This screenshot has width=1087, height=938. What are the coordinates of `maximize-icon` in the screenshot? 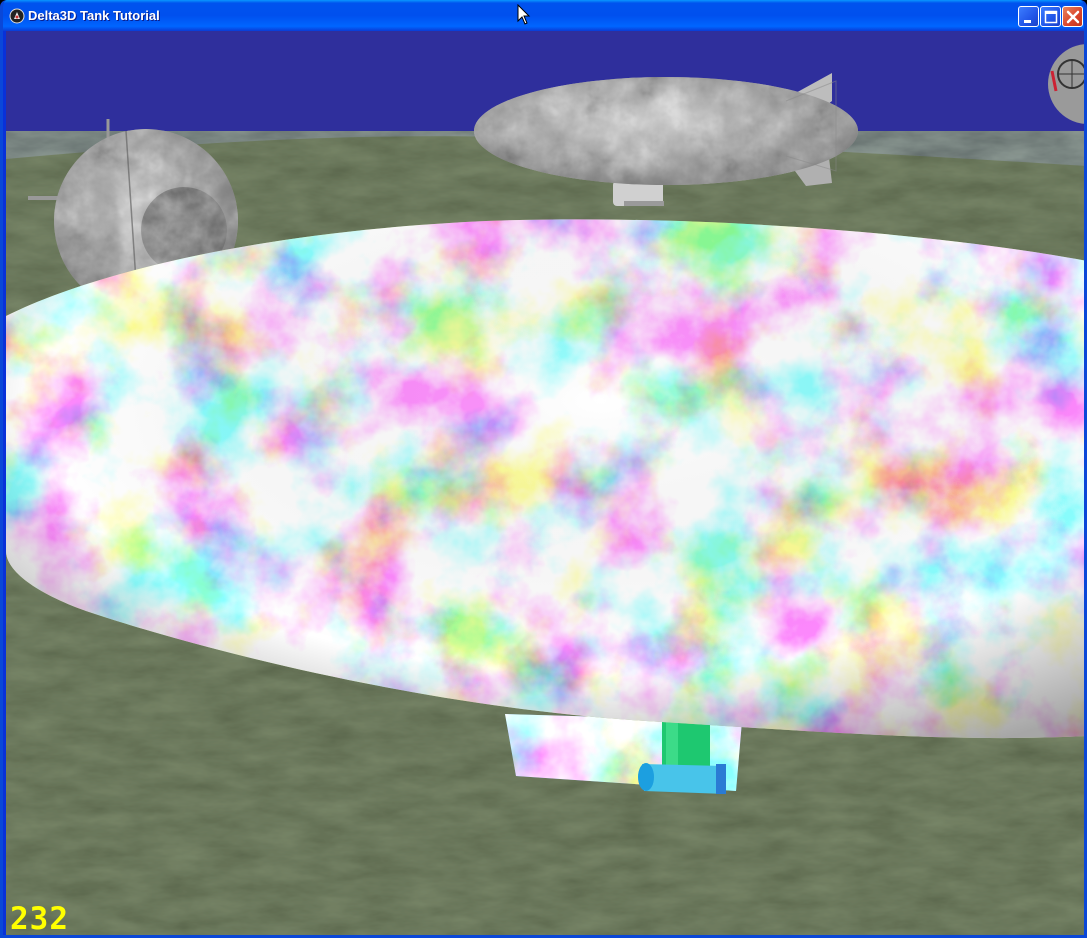 It's located at (1051, 17).